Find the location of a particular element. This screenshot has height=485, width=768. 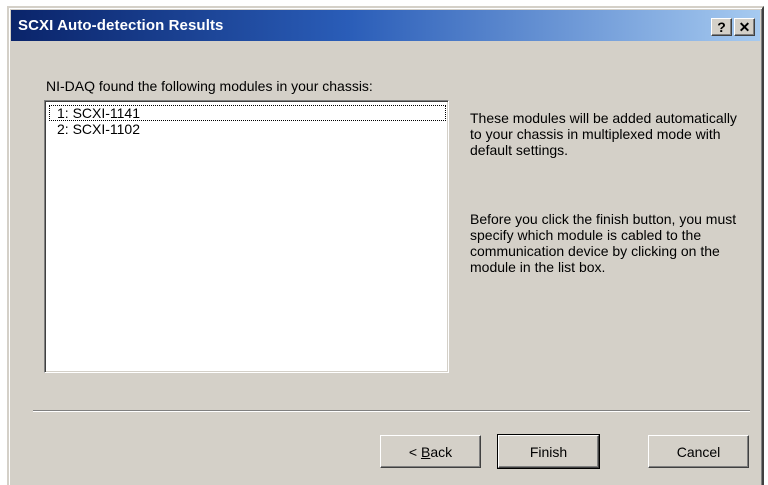

back-button-label: < Back is located at coordinates (430, 451).